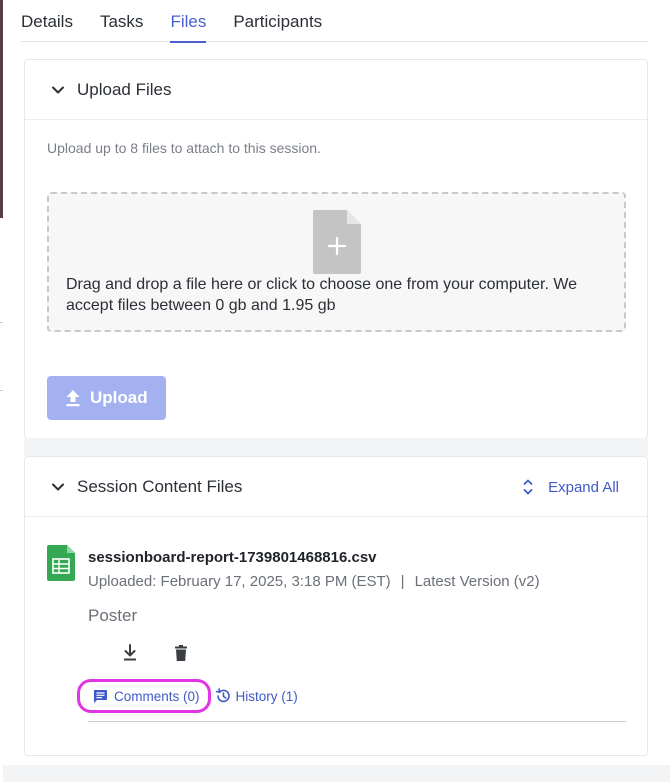 The image size is (670, 782). I want to click on upload-files-title: Upload Files, so click(124, 89).